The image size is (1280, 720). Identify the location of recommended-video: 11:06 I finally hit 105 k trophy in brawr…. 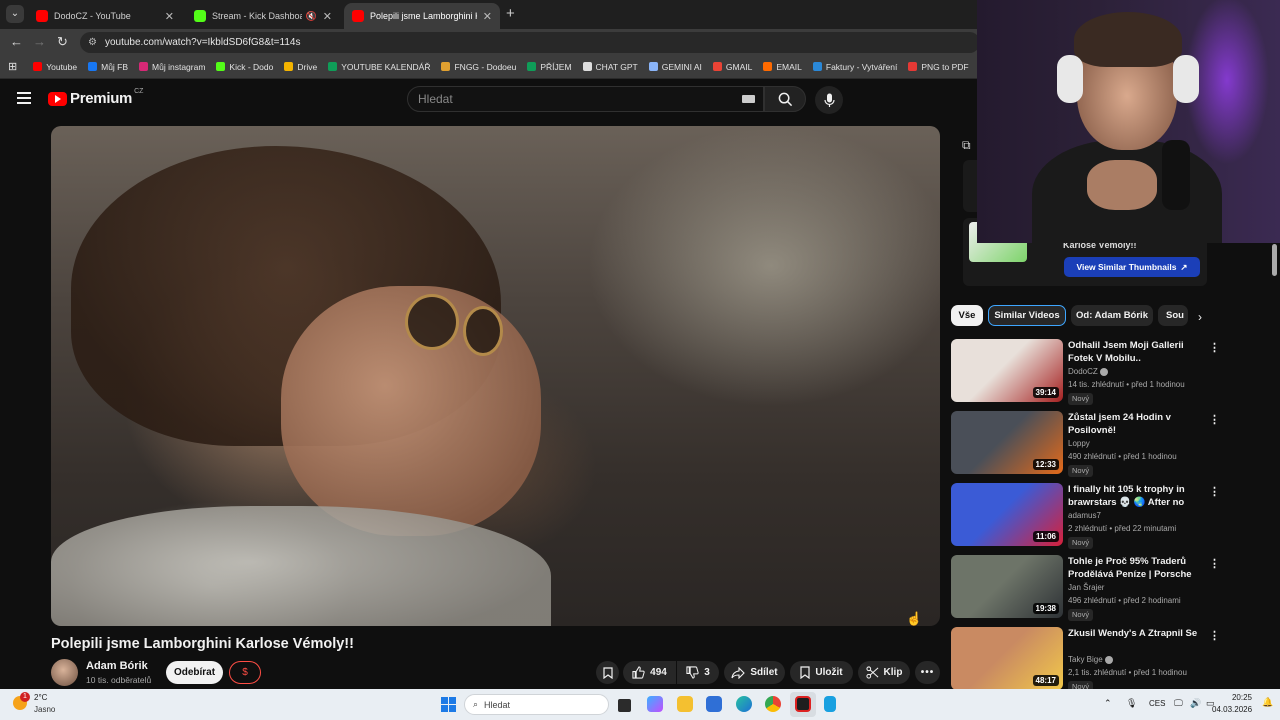
(1086, 516).